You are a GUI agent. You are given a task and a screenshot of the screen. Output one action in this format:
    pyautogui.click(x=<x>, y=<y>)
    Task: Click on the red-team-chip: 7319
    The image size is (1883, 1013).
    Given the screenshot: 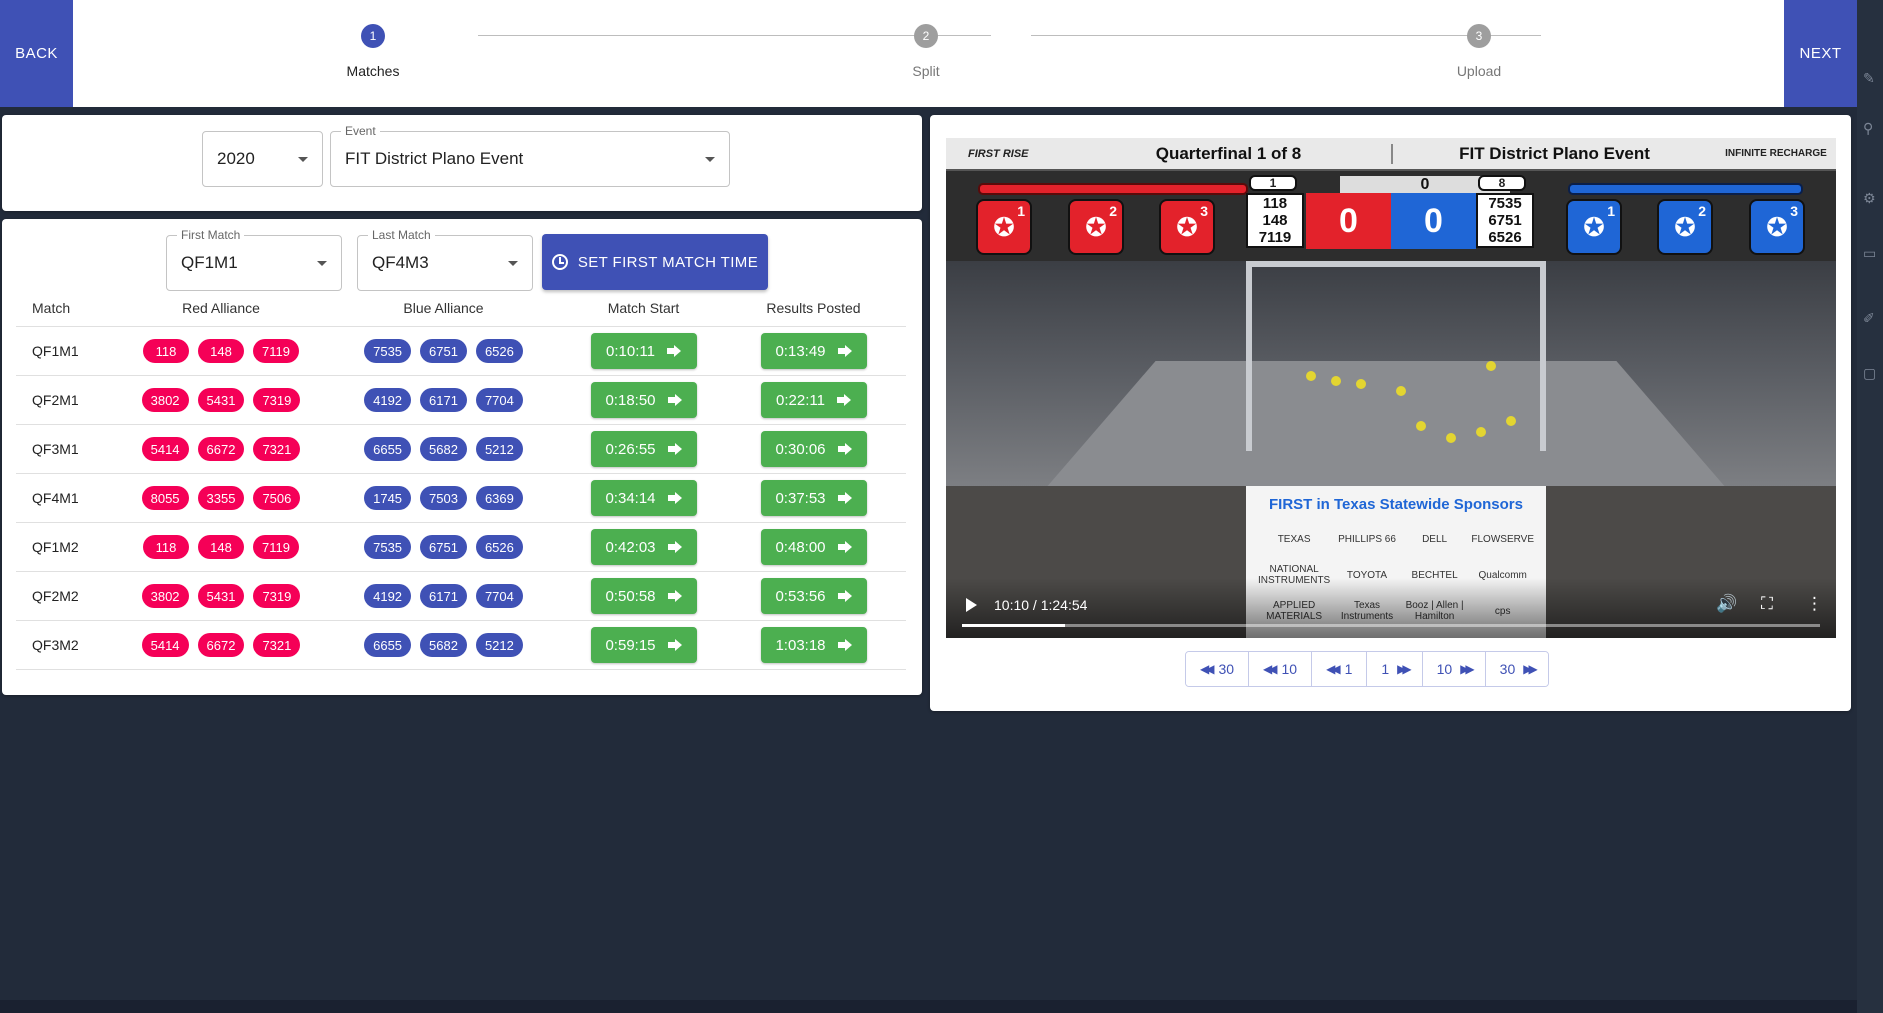 What is the action you would take?
    pyautogui.click(x=277, y=400)
    